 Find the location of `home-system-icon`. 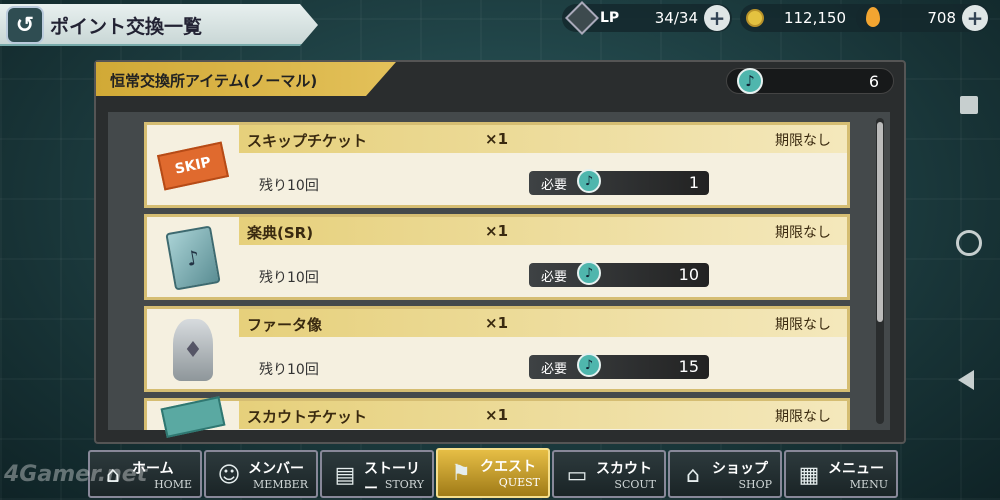

home-system-icon is located at coordinates (969, 243).